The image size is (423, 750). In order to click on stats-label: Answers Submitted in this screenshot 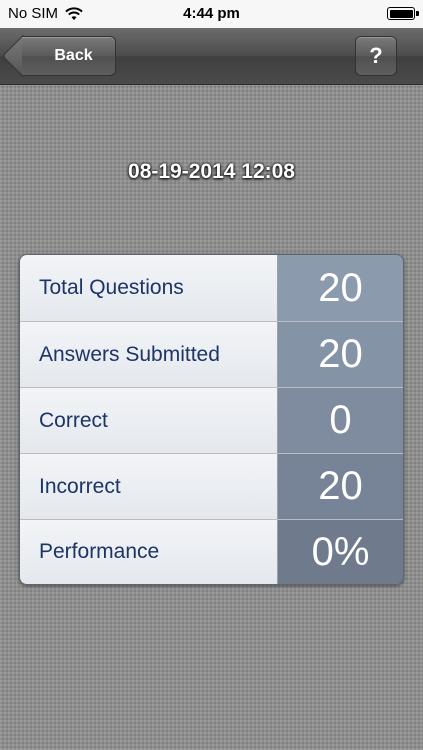, I will do `click(149, 354)`.